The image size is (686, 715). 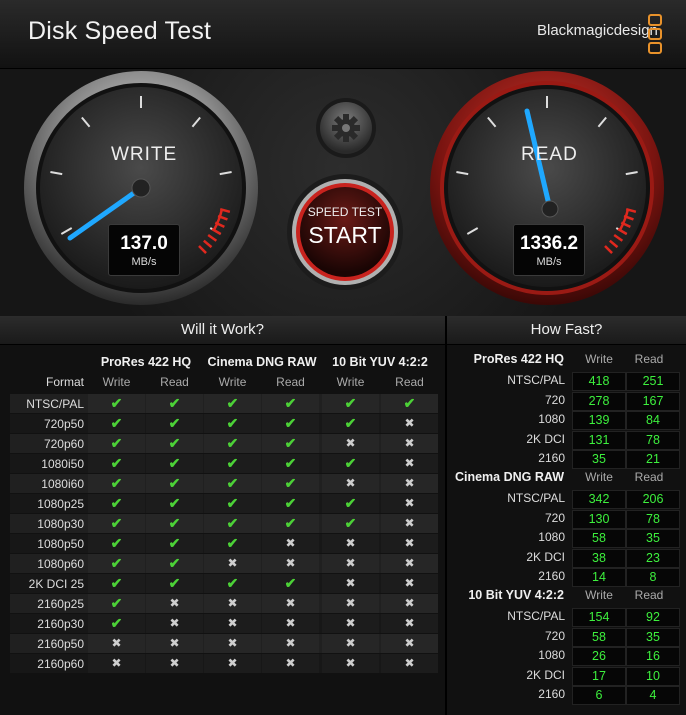 I want to click on read-fps-value: 251, so click(x=653, y=381).